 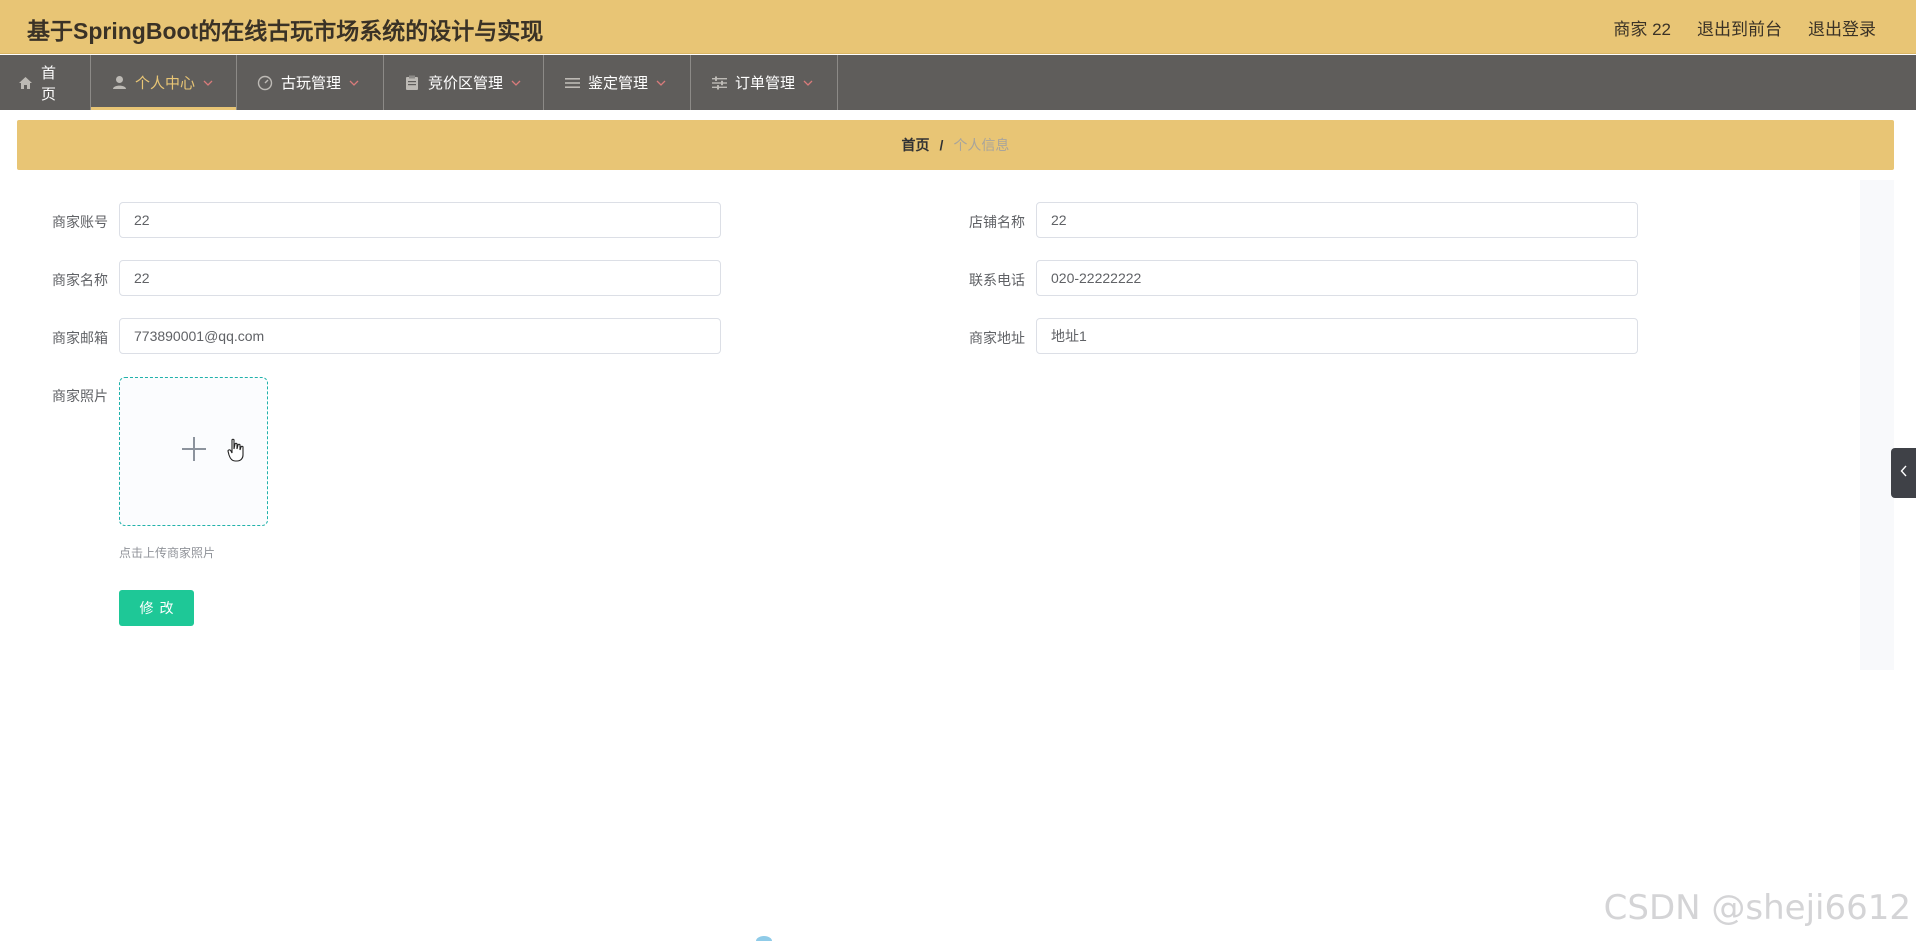 I want to click on side-panel-toggle, so click(x=1903, y=473).